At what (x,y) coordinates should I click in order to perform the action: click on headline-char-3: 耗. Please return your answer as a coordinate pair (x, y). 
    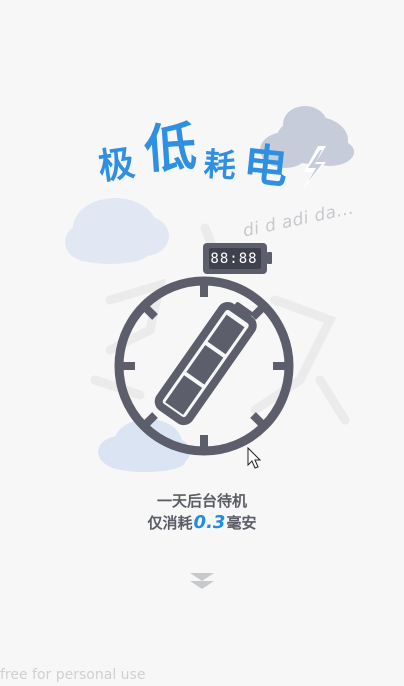
    Looking at the image, I should click on (220, 165).